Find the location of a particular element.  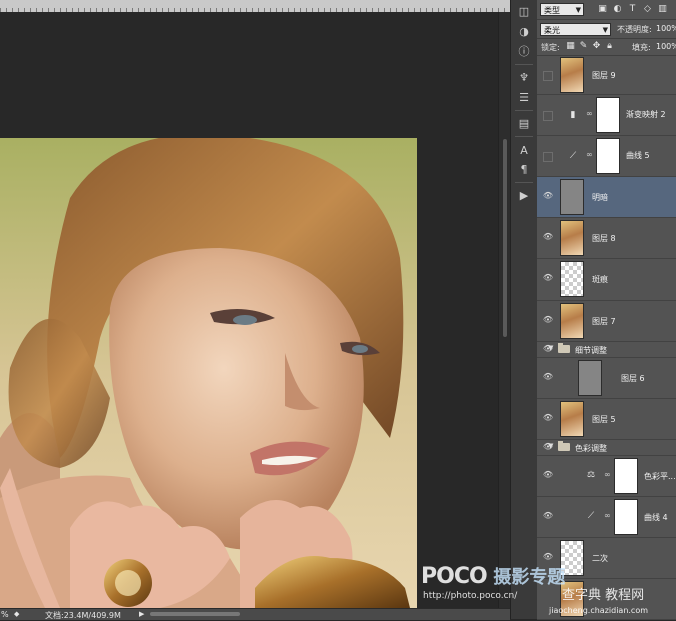

group-name: 色彩调整 is located at coordinates (591, 448).